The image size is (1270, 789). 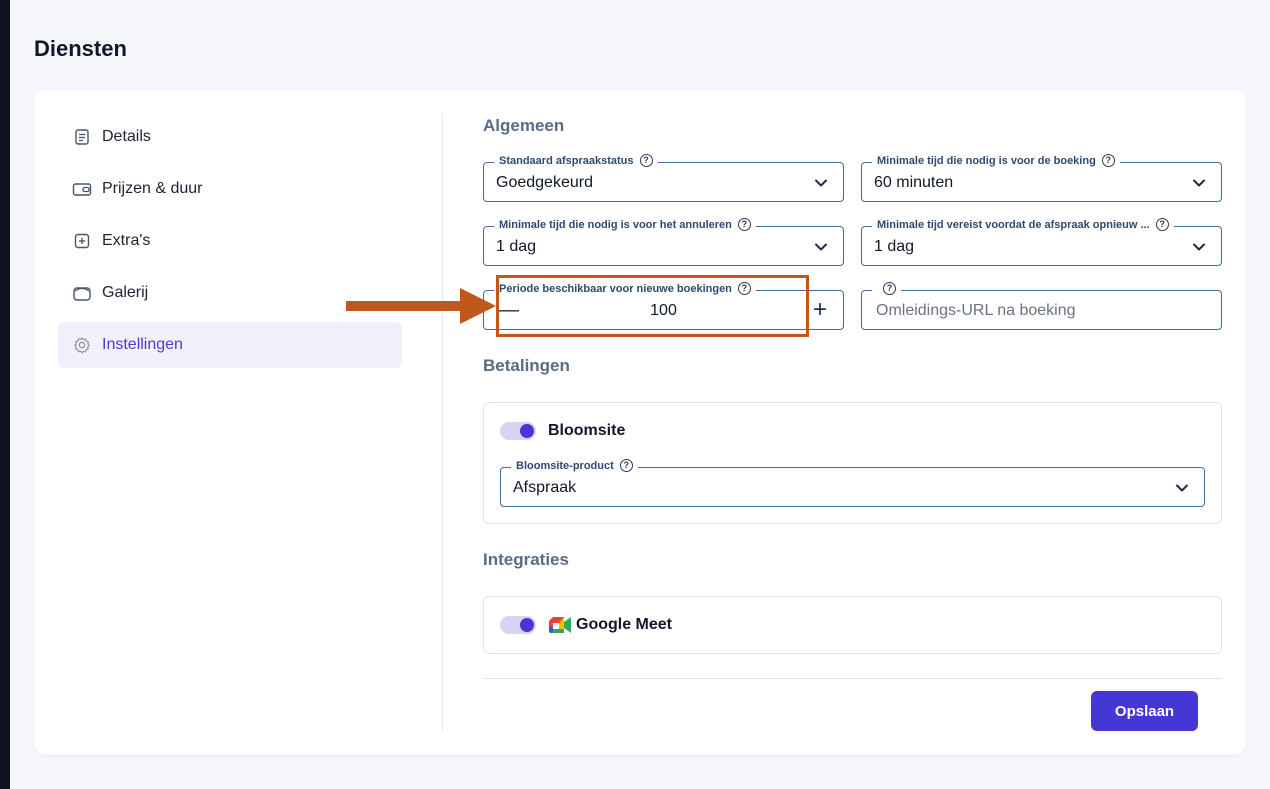 What do you see at coordinates (565, 465) in the screenshot?
I see `field-label-text: Bloomsite-product` at bounding box center [565, 465].